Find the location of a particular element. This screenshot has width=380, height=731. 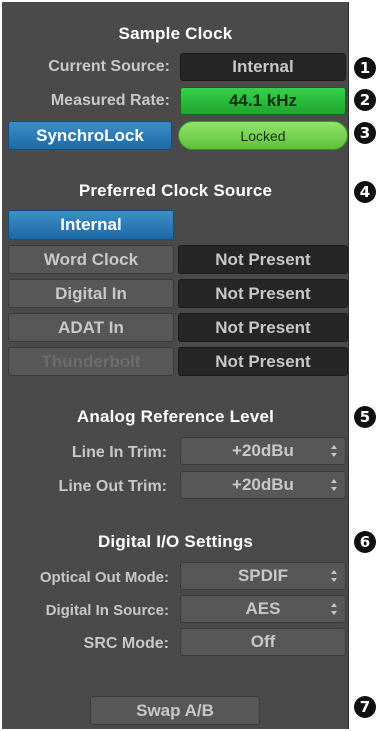

optical-out-mode-value: SPDIF is located at coordinates (263, 575).